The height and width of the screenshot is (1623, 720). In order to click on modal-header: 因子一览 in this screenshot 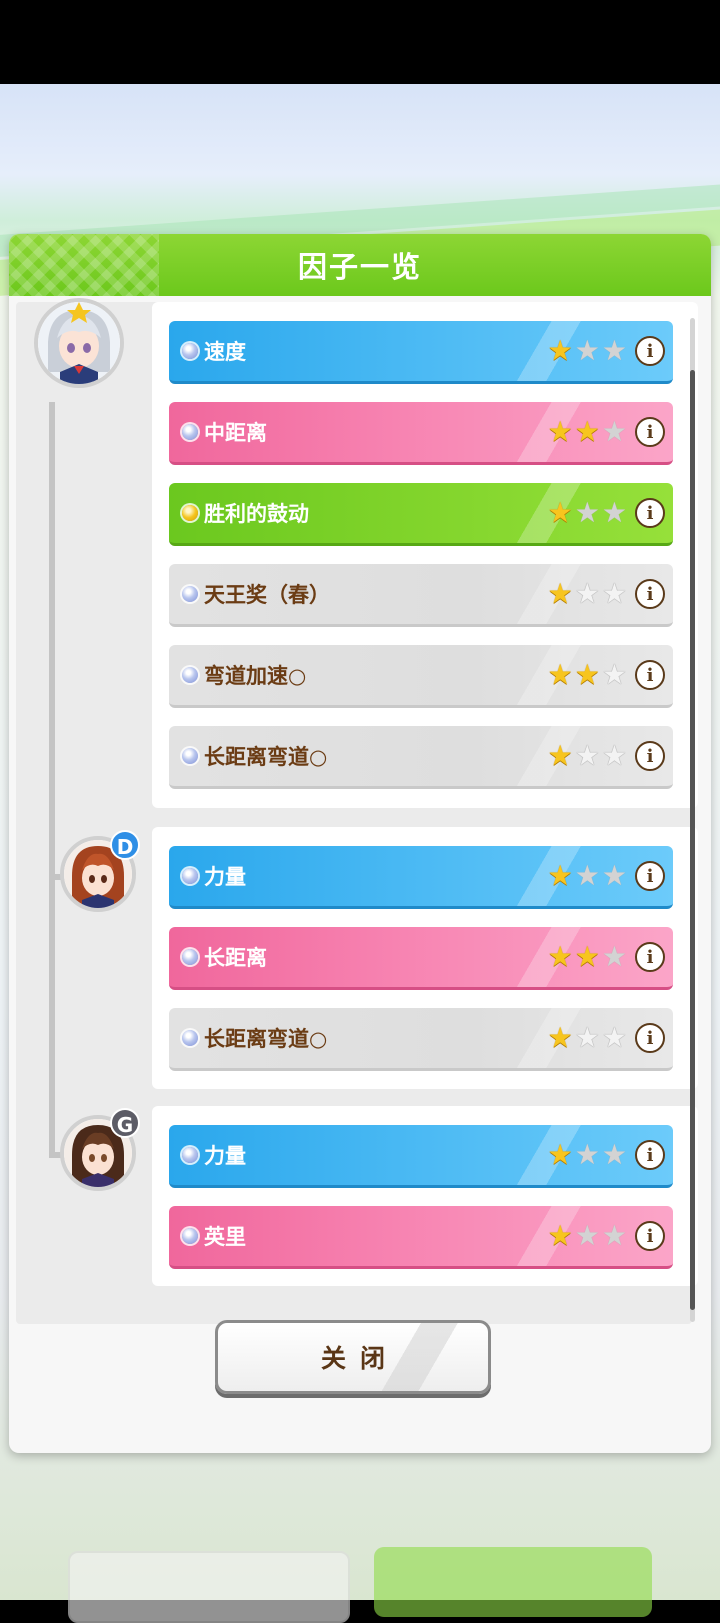, I will do `click(360, 265)`.